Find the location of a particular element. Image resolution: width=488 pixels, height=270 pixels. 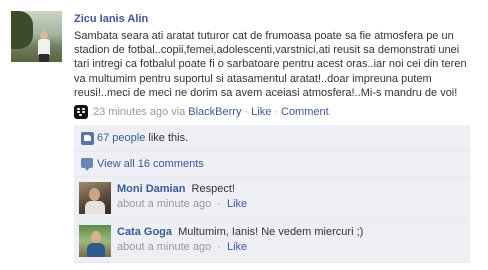

likes-suffix: like this. is located at coordinates (168, 138).